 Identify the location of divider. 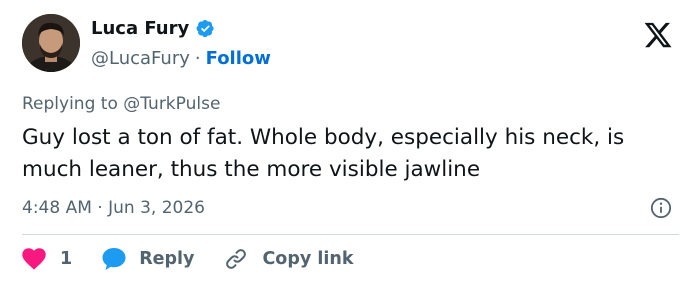
(350, 234).